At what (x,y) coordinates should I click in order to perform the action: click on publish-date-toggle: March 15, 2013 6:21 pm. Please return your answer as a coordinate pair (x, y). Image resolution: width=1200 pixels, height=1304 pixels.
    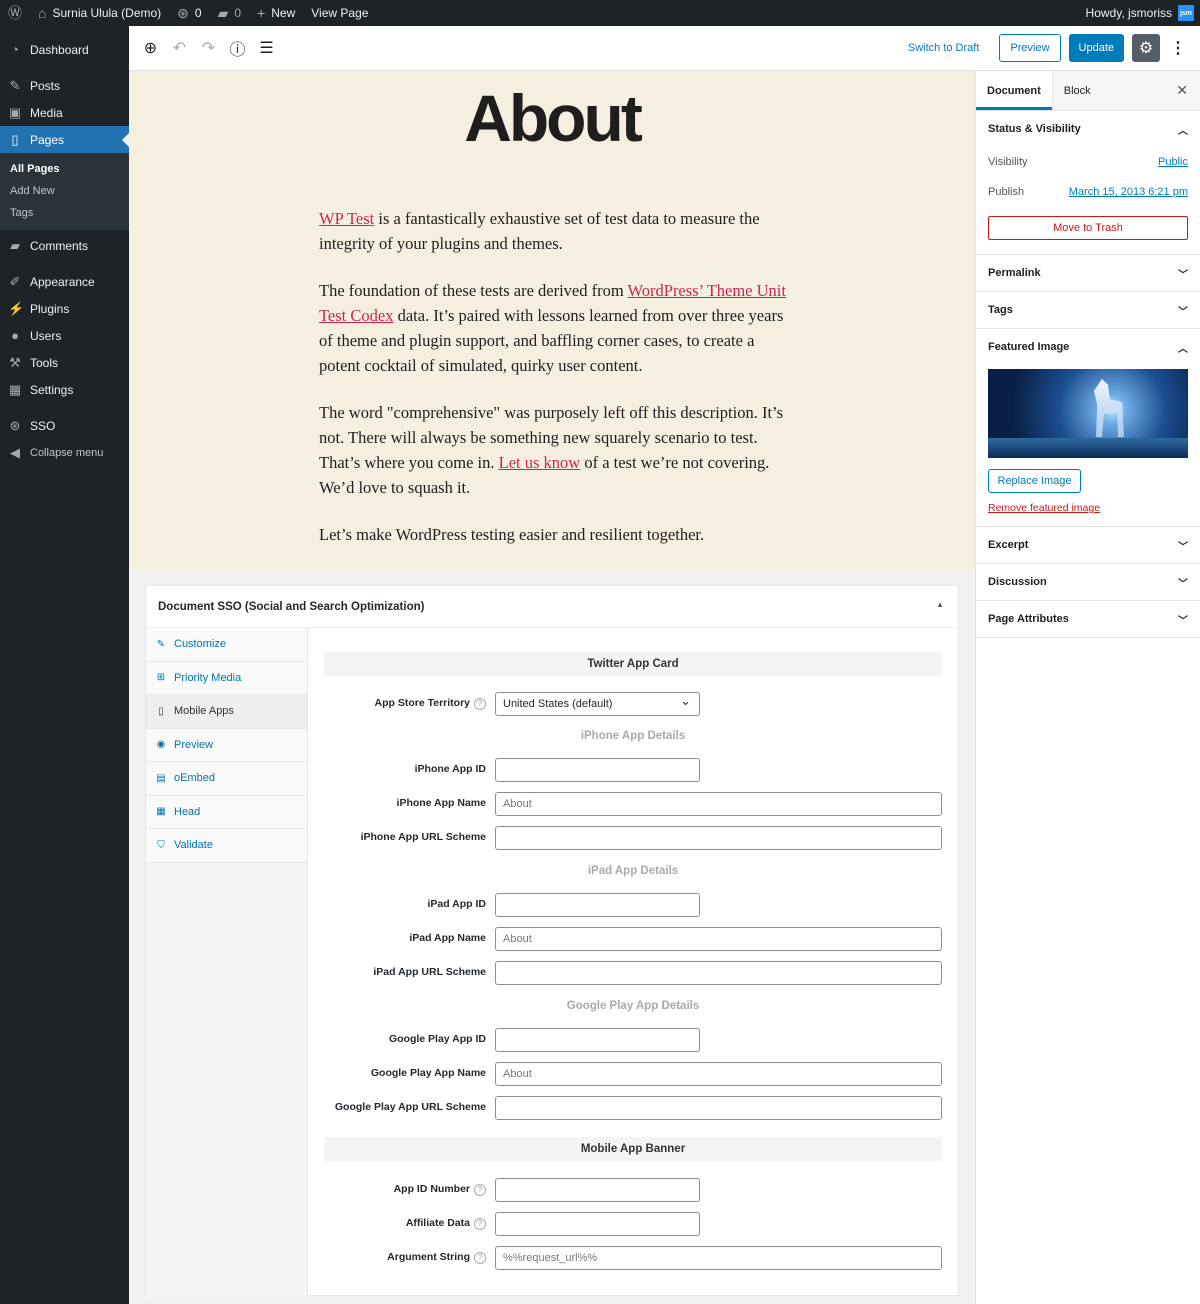
    Looking at the image, I should click on (1128, 192).